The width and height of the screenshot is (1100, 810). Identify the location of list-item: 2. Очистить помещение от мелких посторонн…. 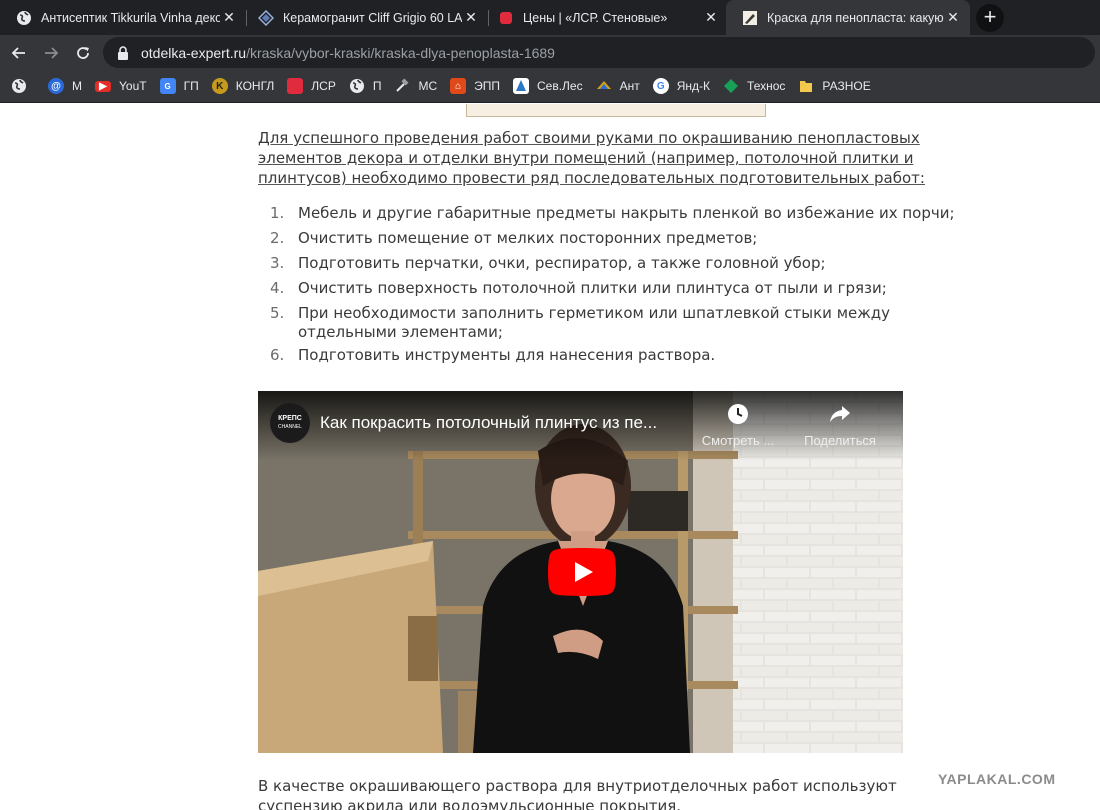
(618, 238).